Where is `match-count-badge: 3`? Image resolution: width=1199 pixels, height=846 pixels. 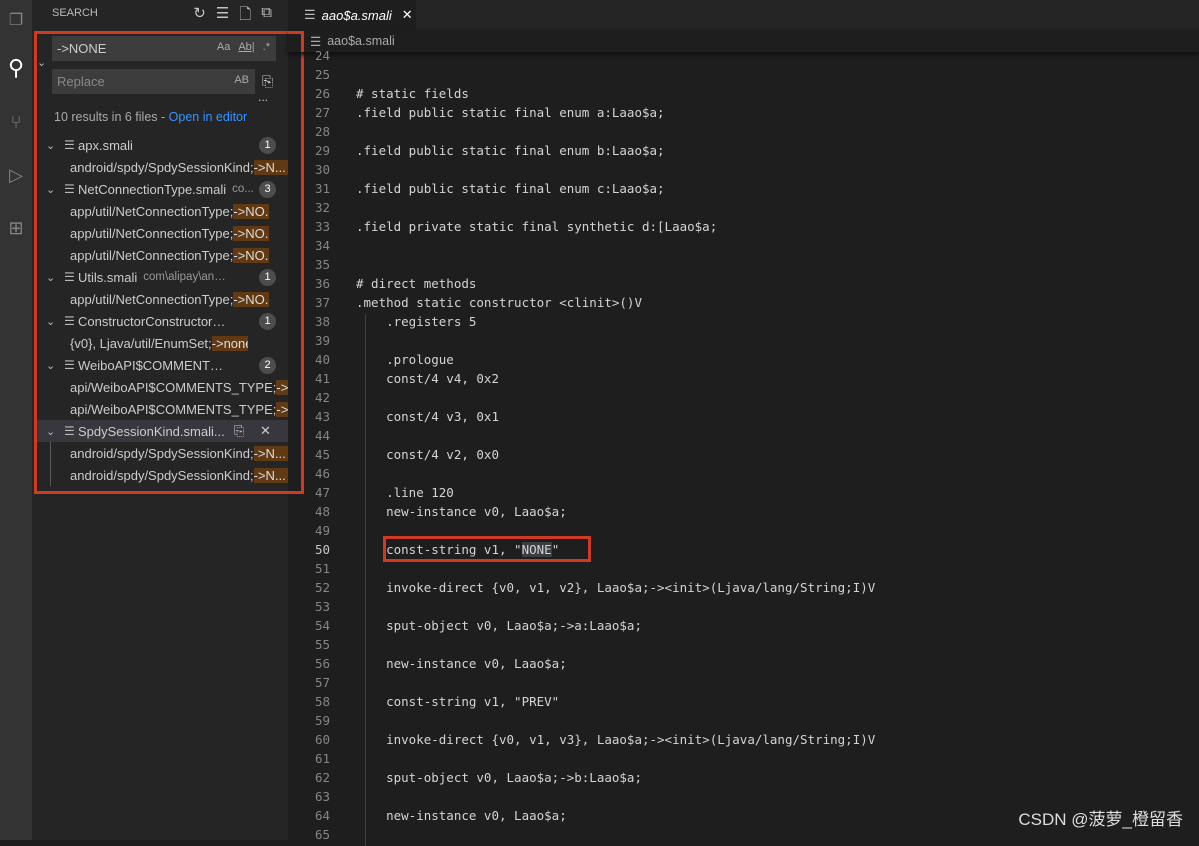 match-count-badge: 3 is located at coordinates (267, 189).